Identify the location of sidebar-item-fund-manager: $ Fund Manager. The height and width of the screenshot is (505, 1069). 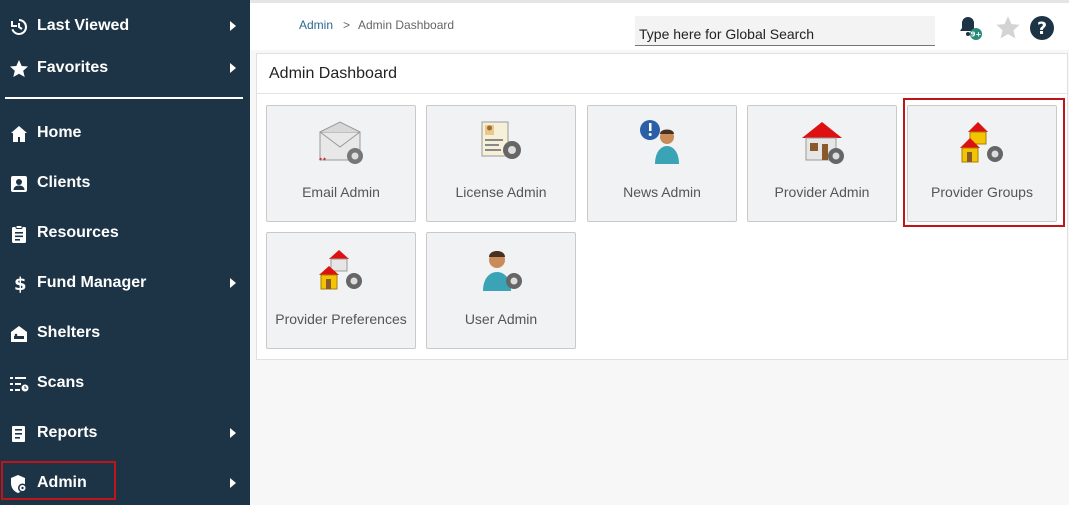
(125, 283).